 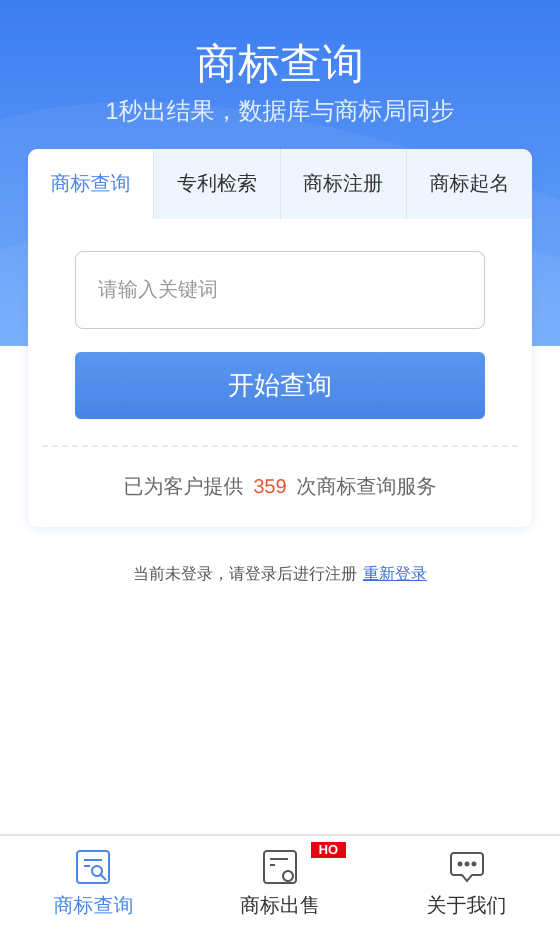 I want to click on page-title: 商标查询, so click(x=280, y=64).